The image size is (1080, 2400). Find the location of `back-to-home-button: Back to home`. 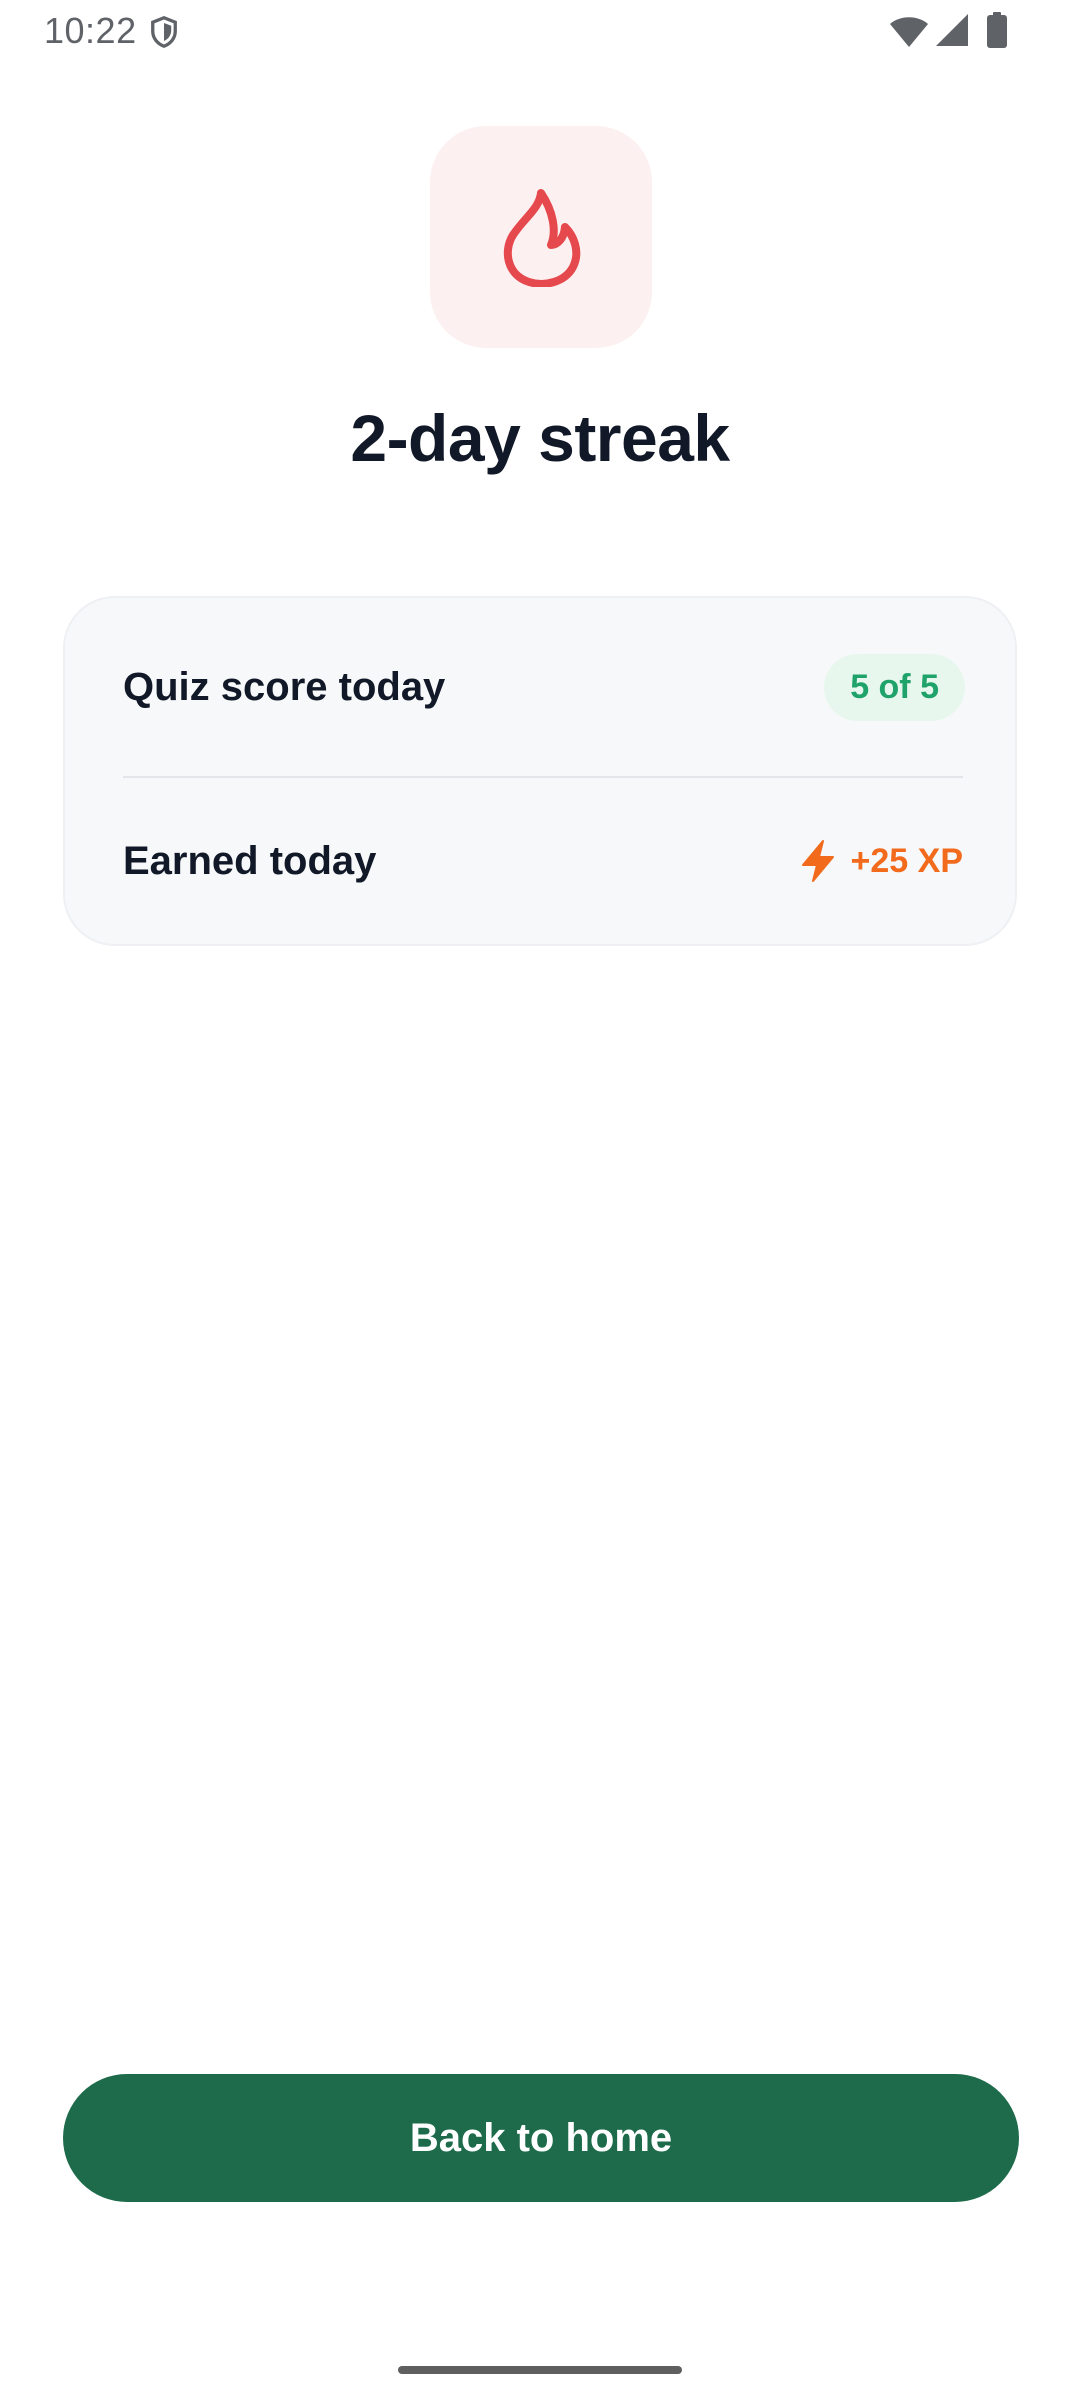

back-to-home-button: Back to home is located at coordinates (541, 2138).